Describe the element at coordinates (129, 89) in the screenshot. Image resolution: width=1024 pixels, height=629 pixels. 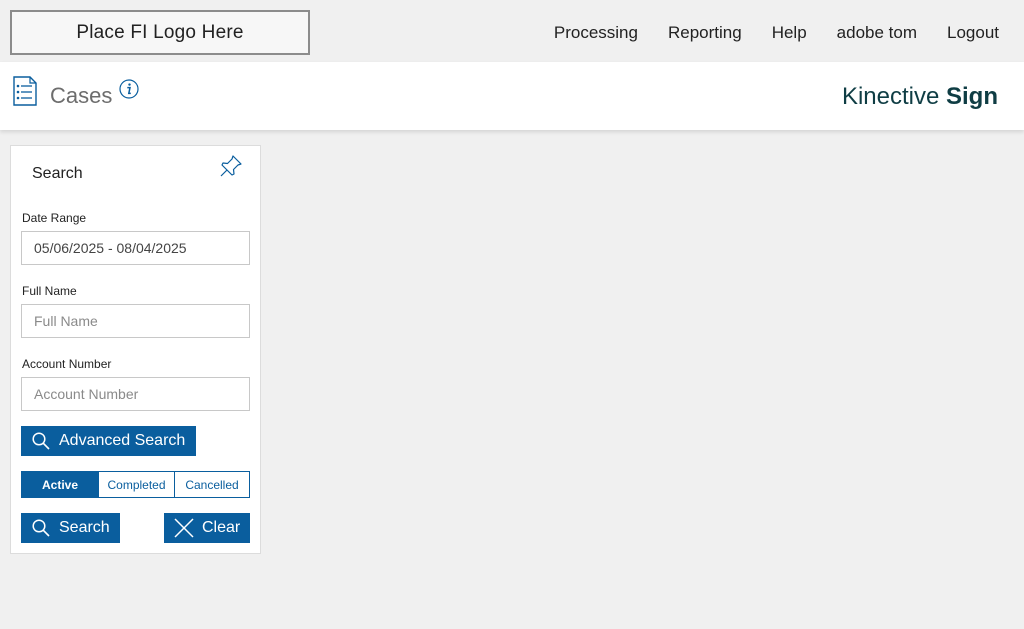
I see `info-icon` at that location.